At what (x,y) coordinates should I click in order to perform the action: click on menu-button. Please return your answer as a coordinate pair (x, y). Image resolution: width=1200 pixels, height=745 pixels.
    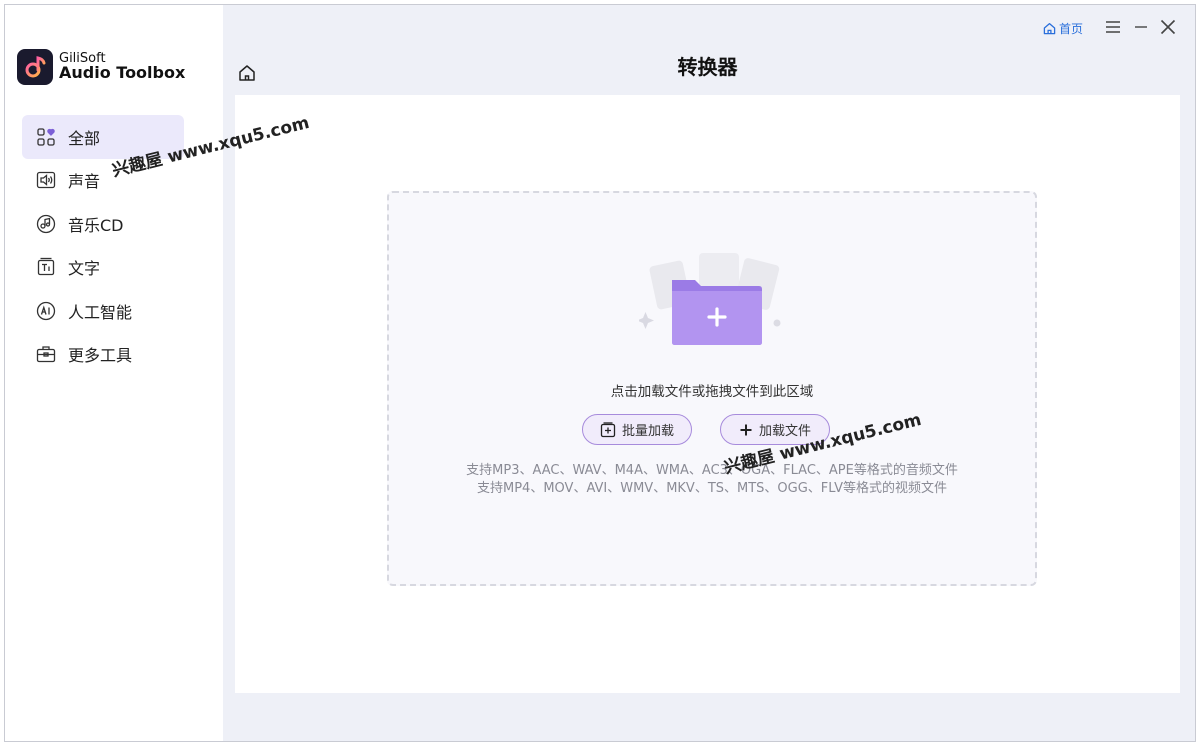
    Looking at the image, I should click on (1113, 27).